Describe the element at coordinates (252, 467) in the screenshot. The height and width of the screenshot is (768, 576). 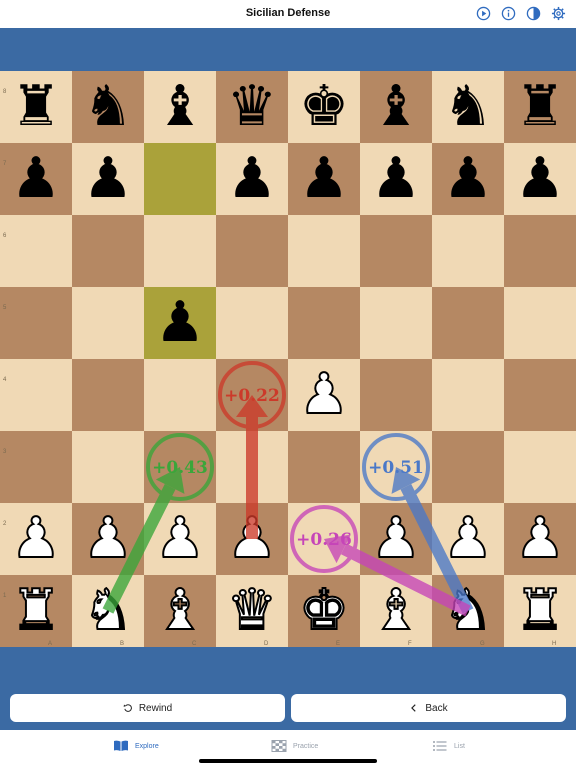
I see `square-d3` at that location.